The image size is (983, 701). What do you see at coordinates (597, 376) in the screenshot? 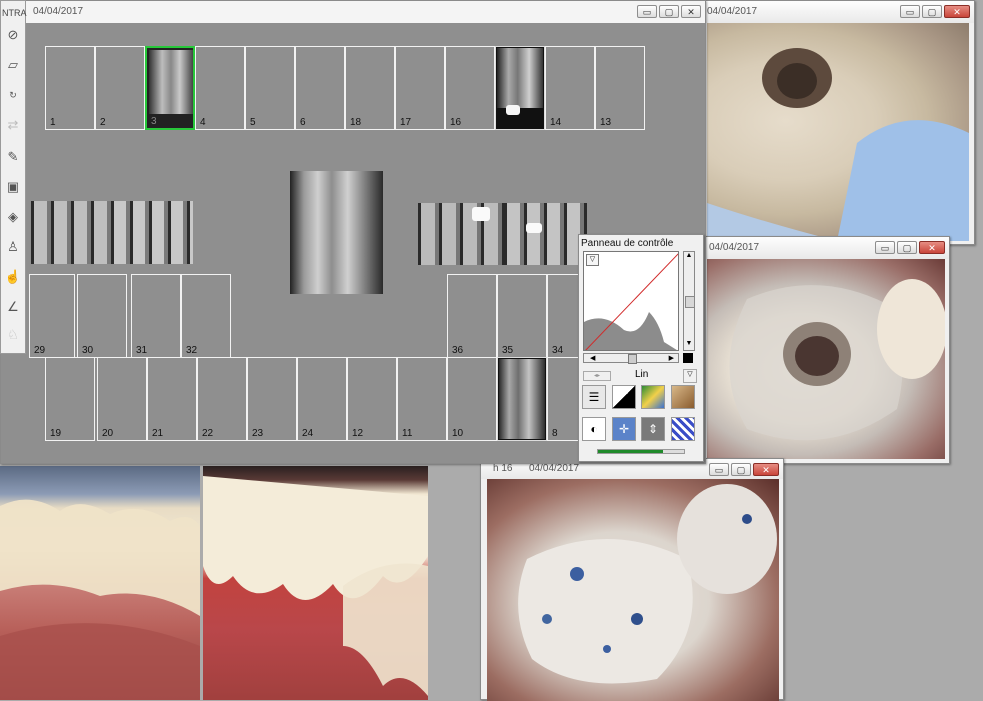
I see `undo-icon: ◂▸` at bounding box center [597, 376].